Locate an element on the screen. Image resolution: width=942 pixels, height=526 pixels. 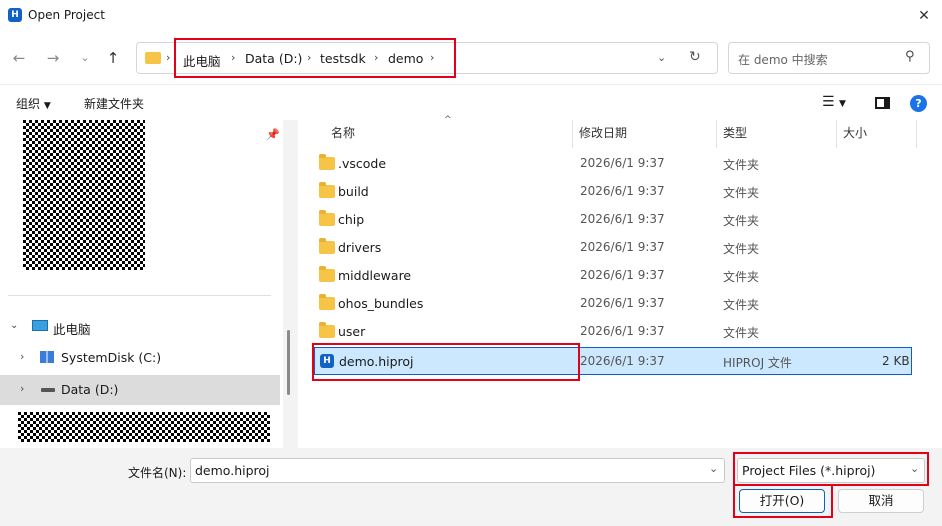
file-row: user 2026/6/1 9:37 文件夹 is located at coordinates (625, 332).